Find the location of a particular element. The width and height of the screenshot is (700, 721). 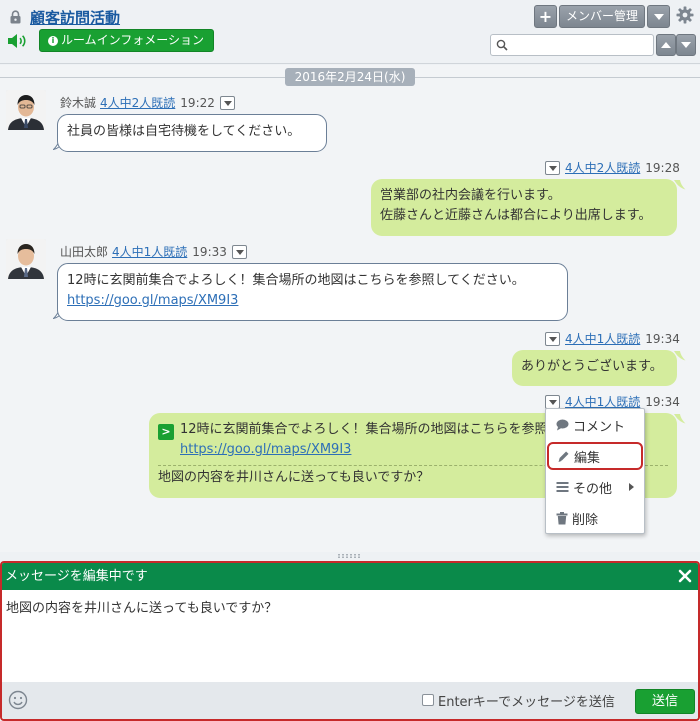

enter-send-checkbox is located at coordinates (428, 700).